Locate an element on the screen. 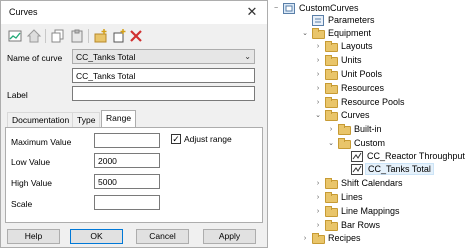 The image size is (474, 248). high-value-field: 5000 is located at coordinates (127, 181).